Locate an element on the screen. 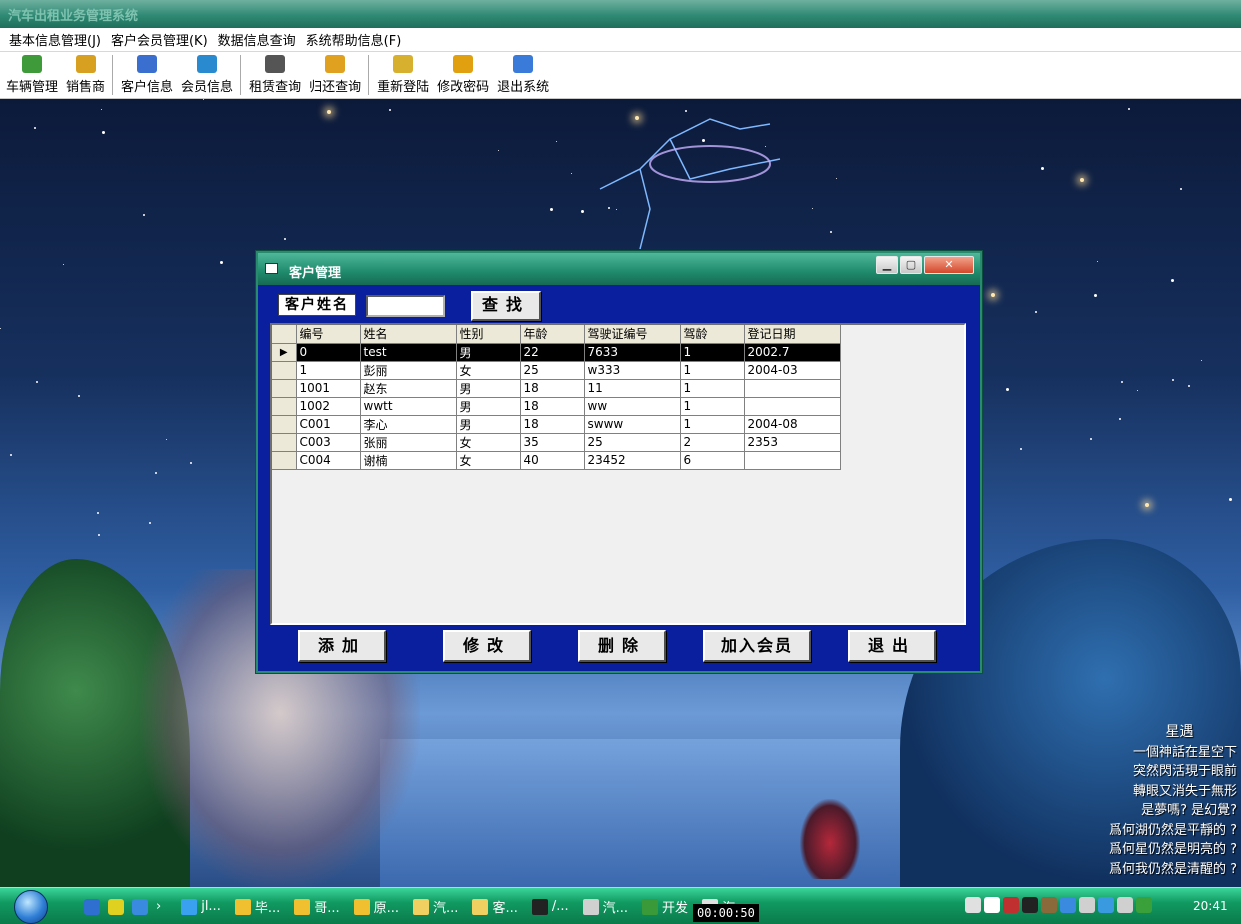 The width and height of the screenshot is (1241, 924). toolbar-button: 重新登陆 is located at coordinates (403, 75).